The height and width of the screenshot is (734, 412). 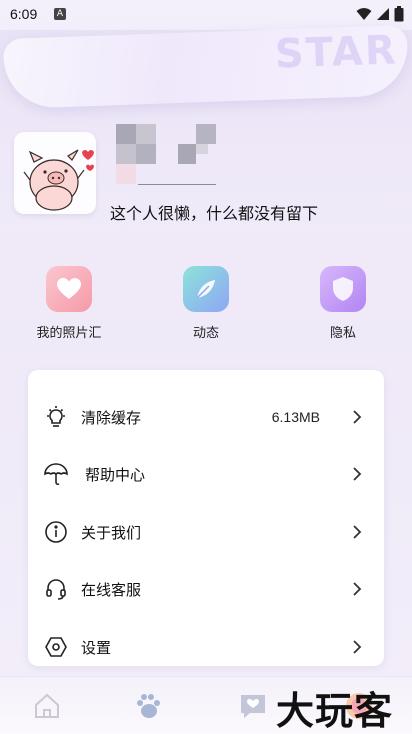 I want to click on menu-item-about-us: 关于我们, so click(x=206, y=532).